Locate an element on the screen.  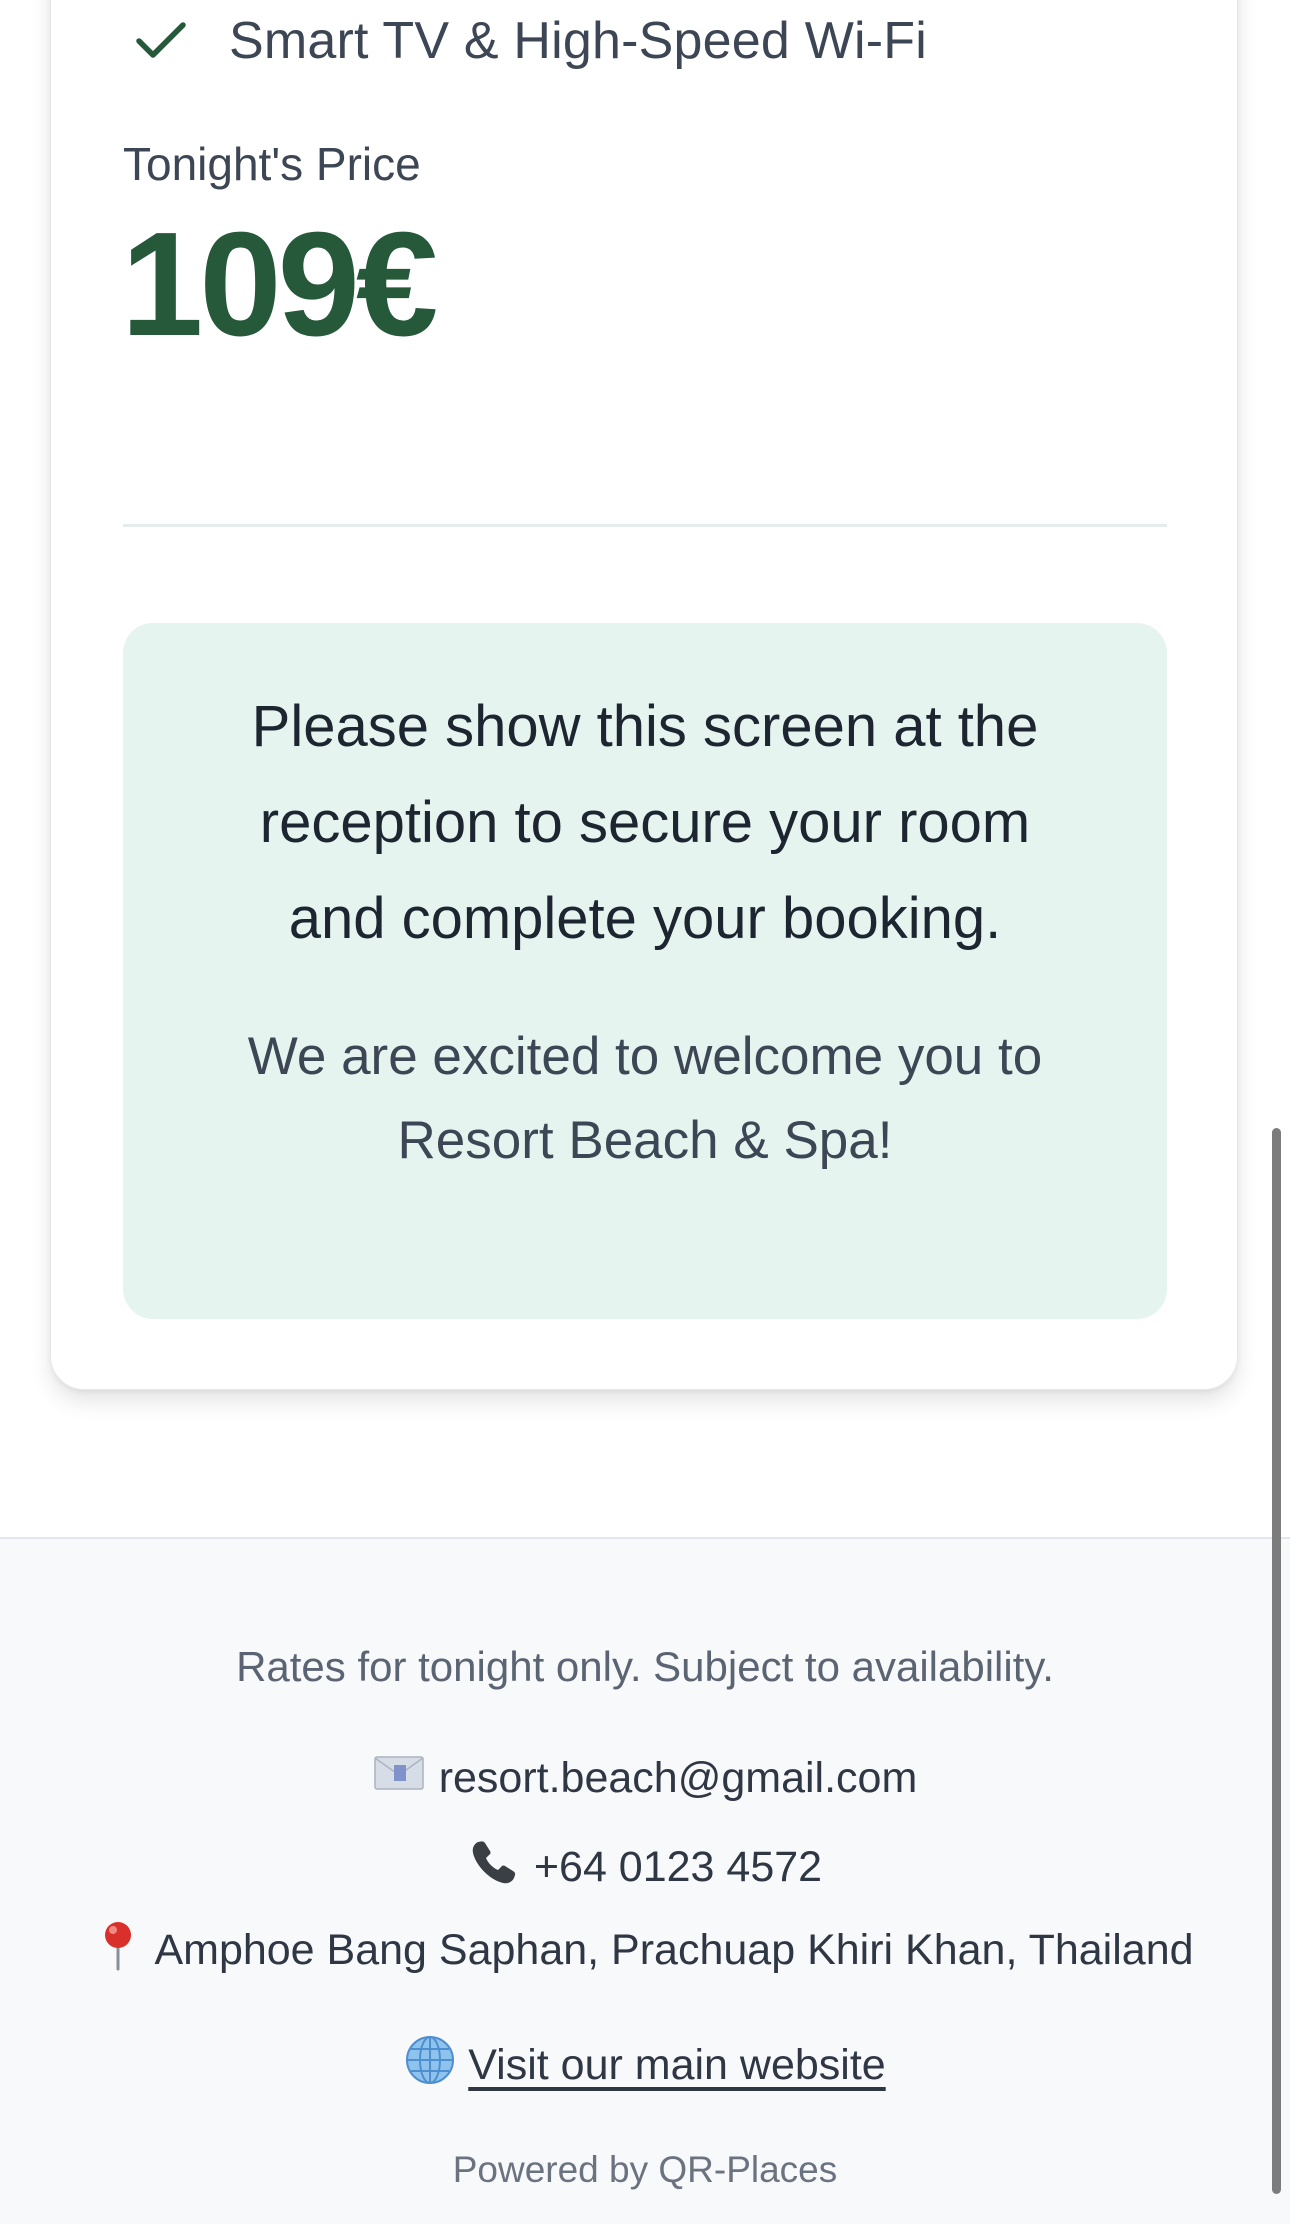
phone-icon is located at coordinates (494, 1867).